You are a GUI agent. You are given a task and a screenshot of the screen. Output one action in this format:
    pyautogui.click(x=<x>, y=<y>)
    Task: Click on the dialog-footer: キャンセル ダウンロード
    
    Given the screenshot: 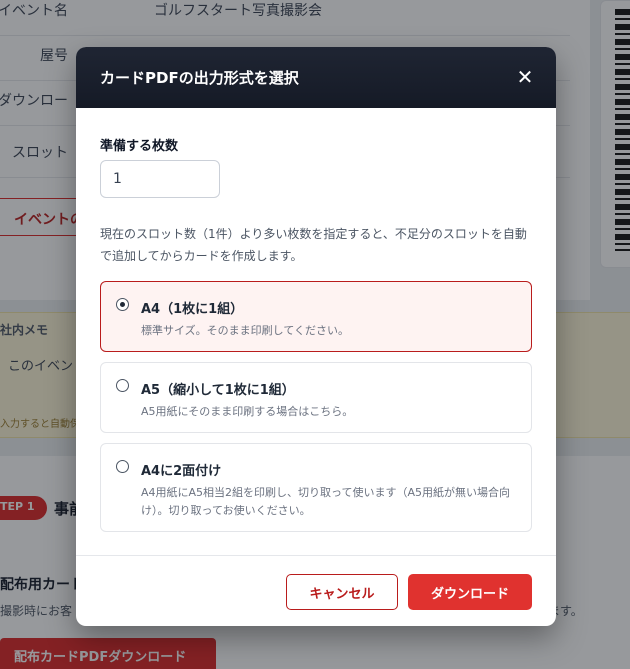 What is the action you would take?
    pyautogui.click(x=316, y=590)
    